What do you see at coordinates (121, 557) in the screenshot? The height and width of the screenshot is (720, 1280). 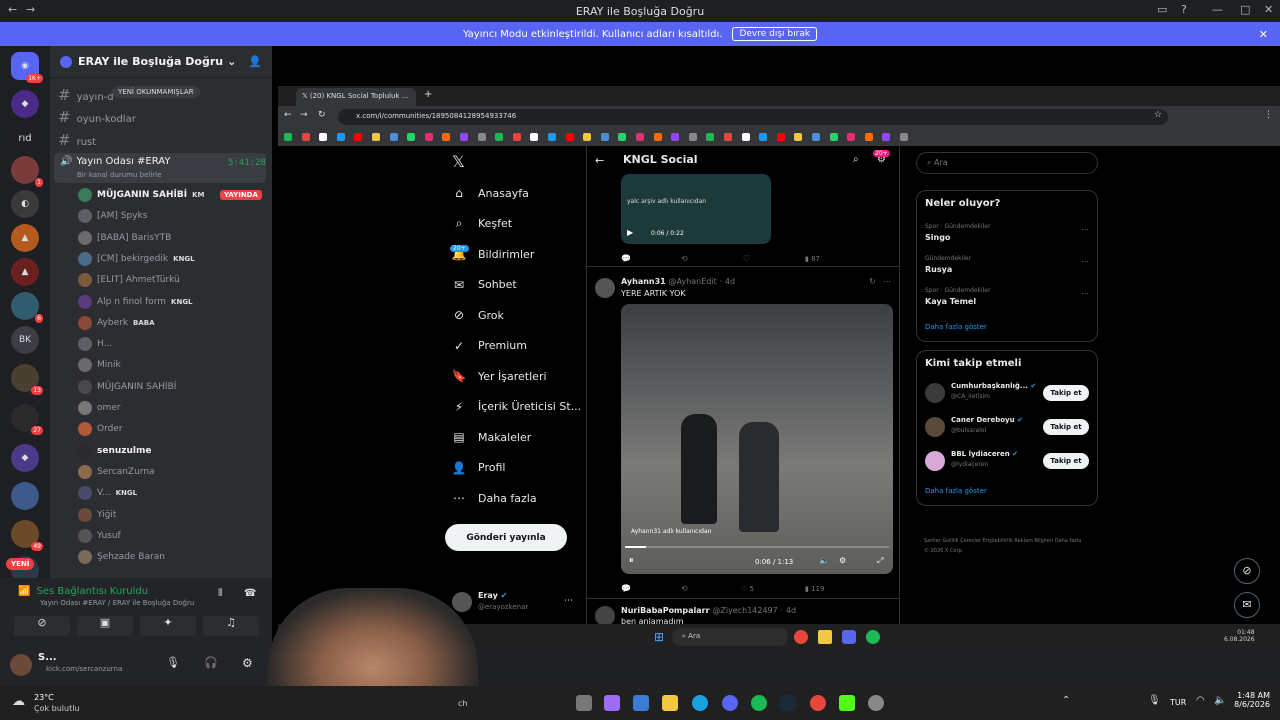 I see `voice-member: Şehzade Baran` at bounding box center [121, 557].